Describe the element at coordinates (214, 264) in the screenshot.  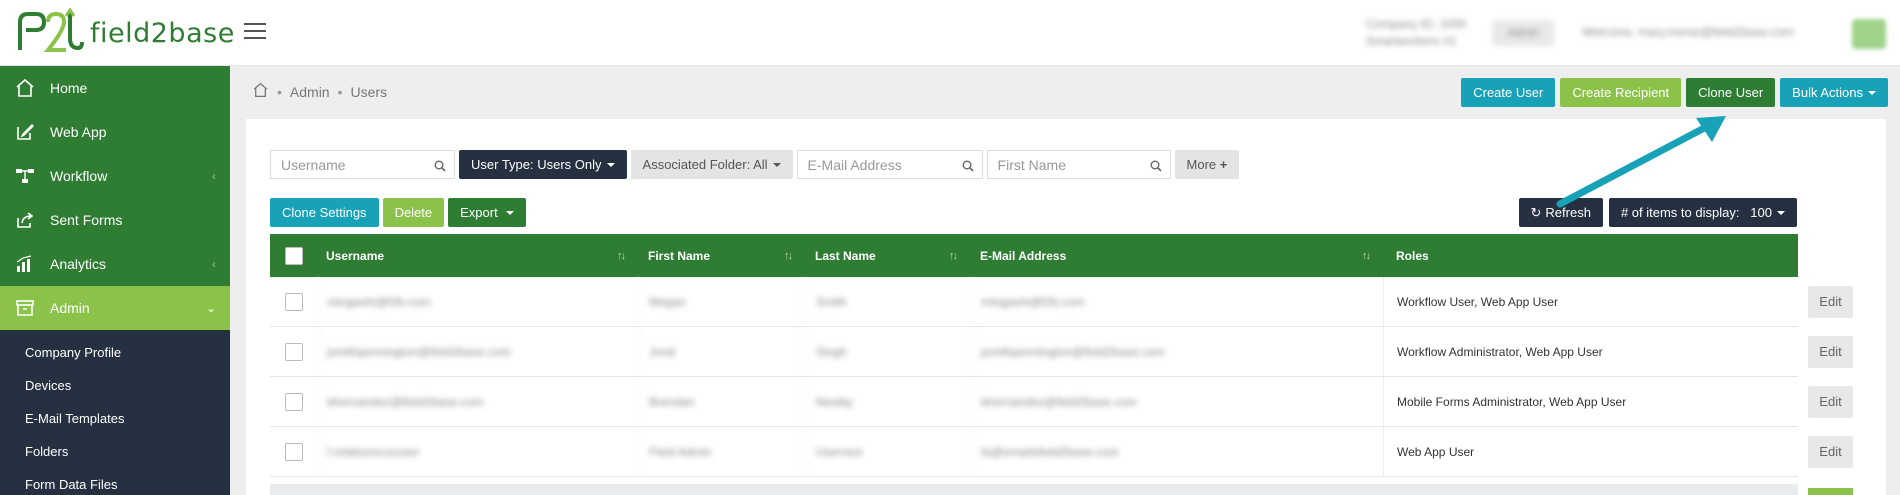
I see `chevron-left-icon: ‹` at that location.